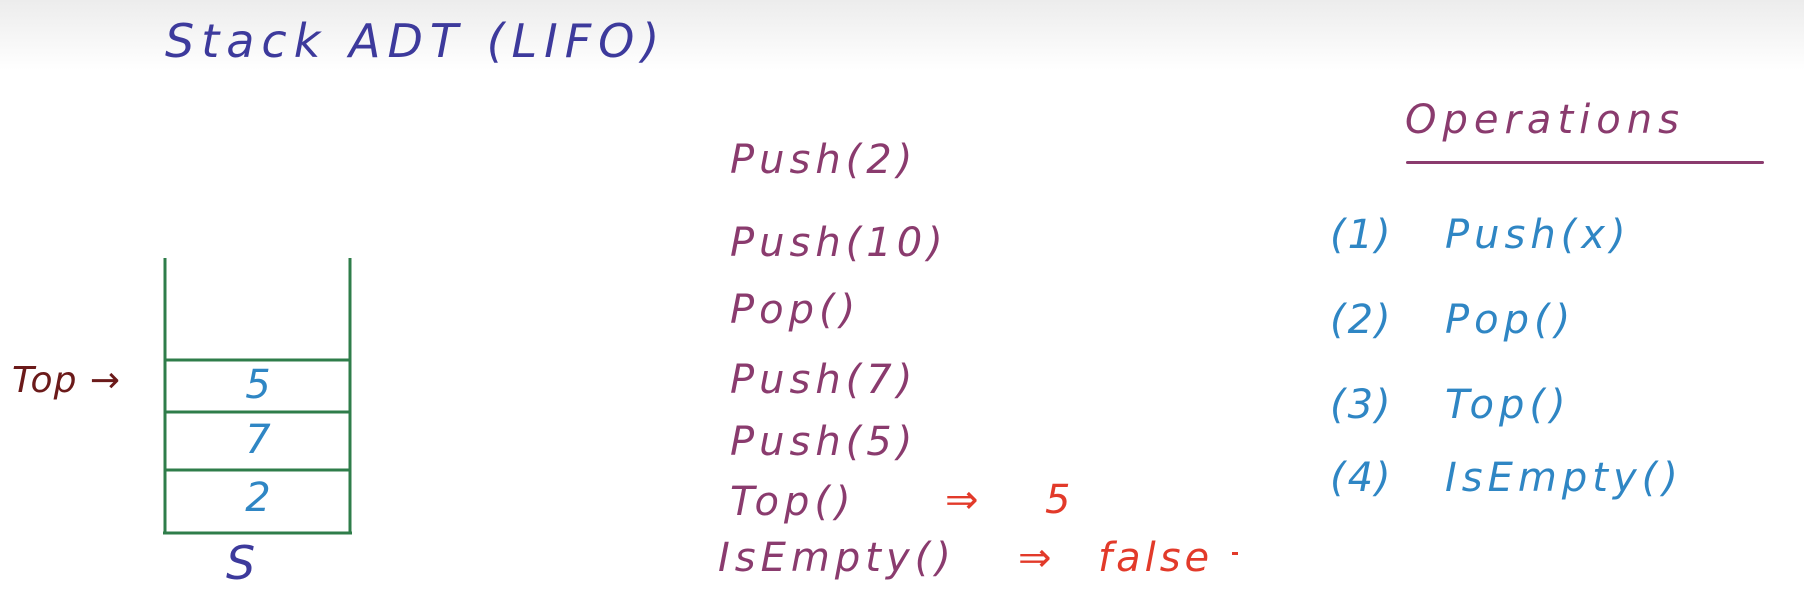 The image size is (1804, 596). What do you see at coordinates (241, 563) in the screenshot?
I see `stack-name: S` at bounding box center [241, 563].